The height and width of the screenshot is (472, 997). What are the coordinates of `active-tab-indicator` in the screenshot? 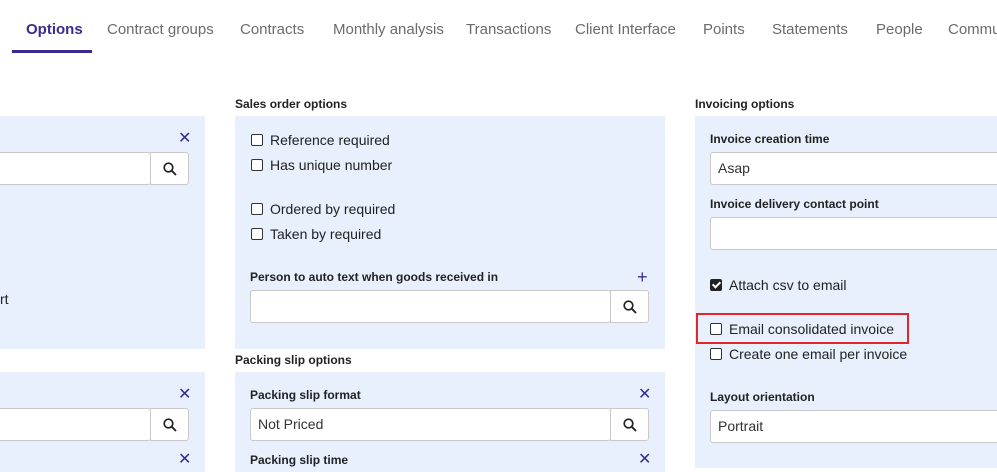 It's located at (52, 51).